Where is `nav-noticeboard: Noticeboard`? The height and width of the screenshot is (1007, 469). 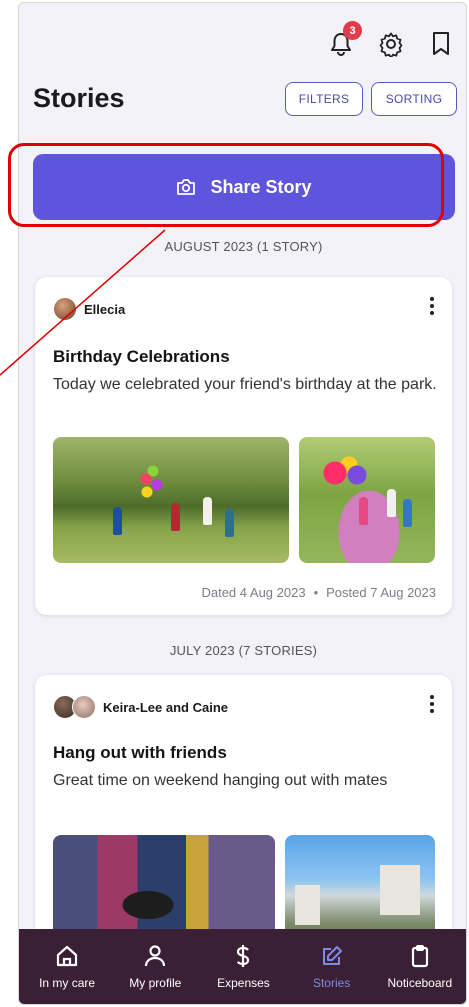 nav-noticeboard: Noticeboard is located at coordinates (420, 967).